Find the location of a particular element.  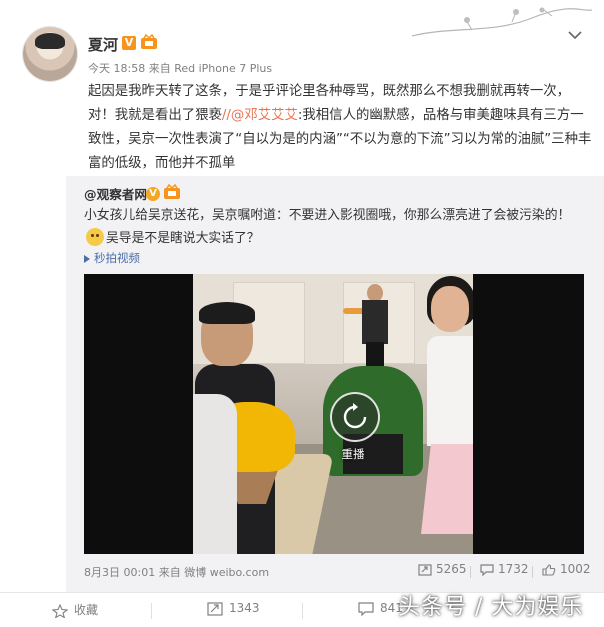

girl-top is located at coordinates (450, 391).